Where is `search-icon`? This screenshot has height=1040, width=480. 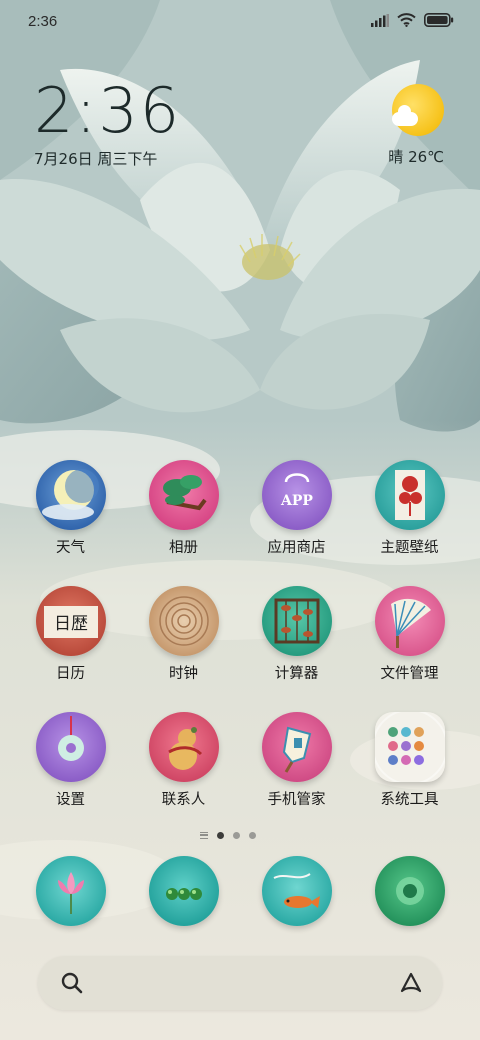
search-icon is located at coordinates (72, 983).